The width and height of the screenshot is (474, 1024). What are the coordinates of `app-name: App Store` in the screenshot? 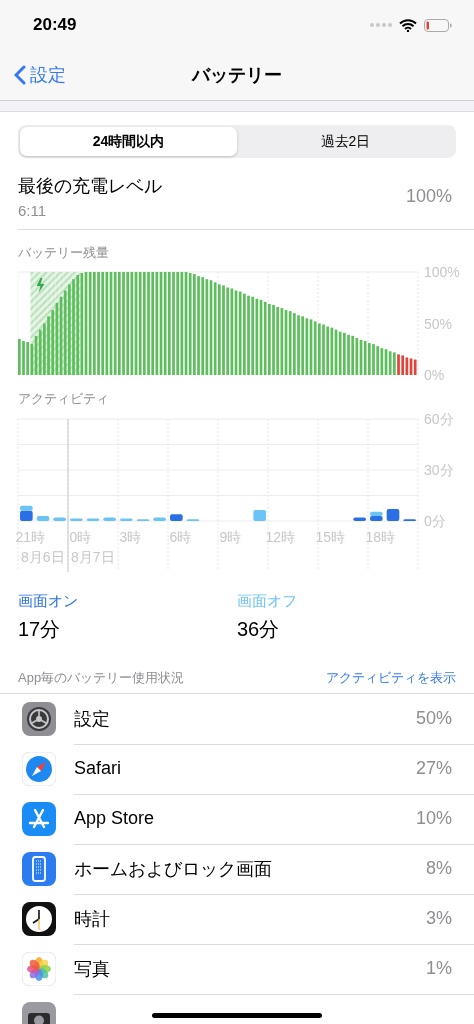 It's located at (114, 818).